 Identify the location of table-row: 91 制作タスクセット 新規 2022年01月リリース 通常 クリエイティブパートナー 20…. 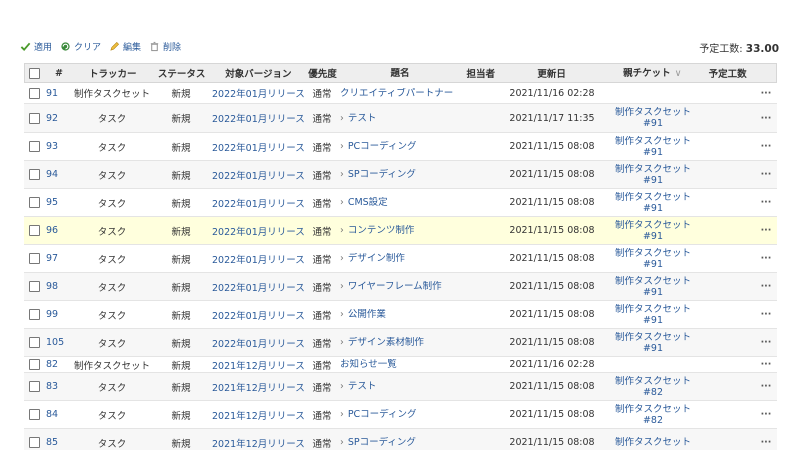
(400, 93).